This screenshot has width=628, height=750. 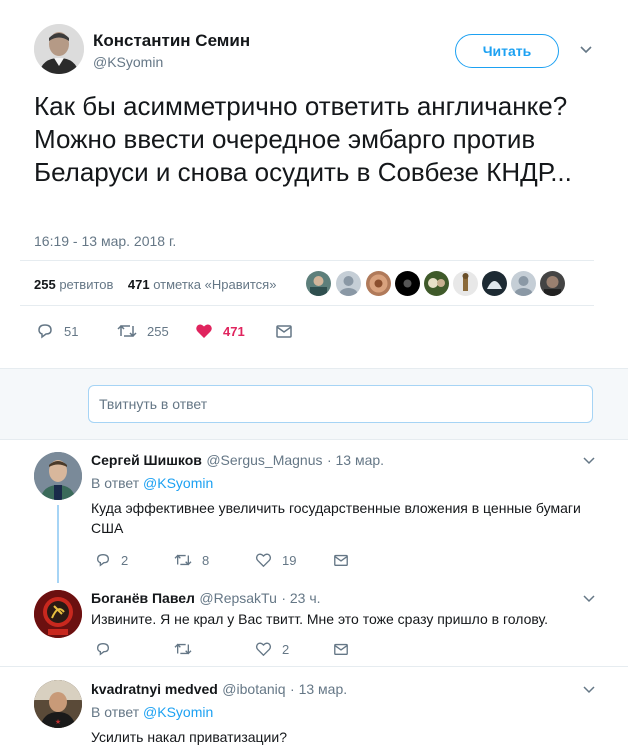 What do you see at coordinates (340, 404) in the screenshot?
I see `reply-input` at bounding box center [340, 404].